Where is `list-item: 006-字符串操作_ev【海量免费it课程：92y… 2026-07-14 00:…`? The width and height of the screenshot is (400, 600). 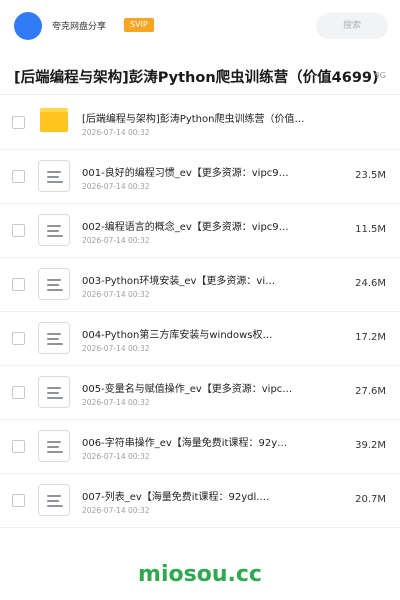
list-item: 006-字符串操作_ev【海量免费it课程：92y… 2026-07-14 00:… is located at coordinates (200, 447).